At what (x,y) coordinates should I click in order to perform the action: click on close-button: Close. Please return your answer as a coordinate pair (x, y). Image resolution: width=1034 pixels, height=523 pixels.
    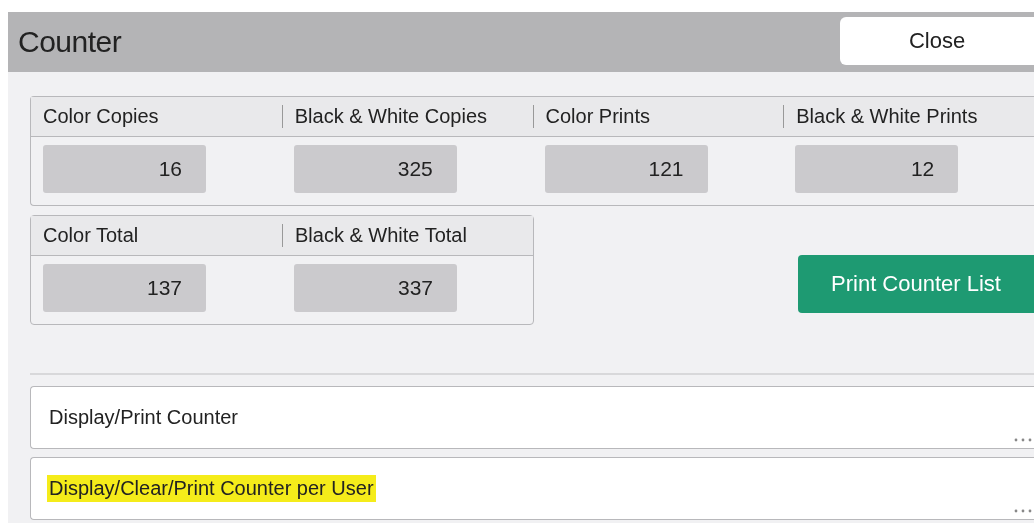
    Looking at the image, I should click on (937, 41).